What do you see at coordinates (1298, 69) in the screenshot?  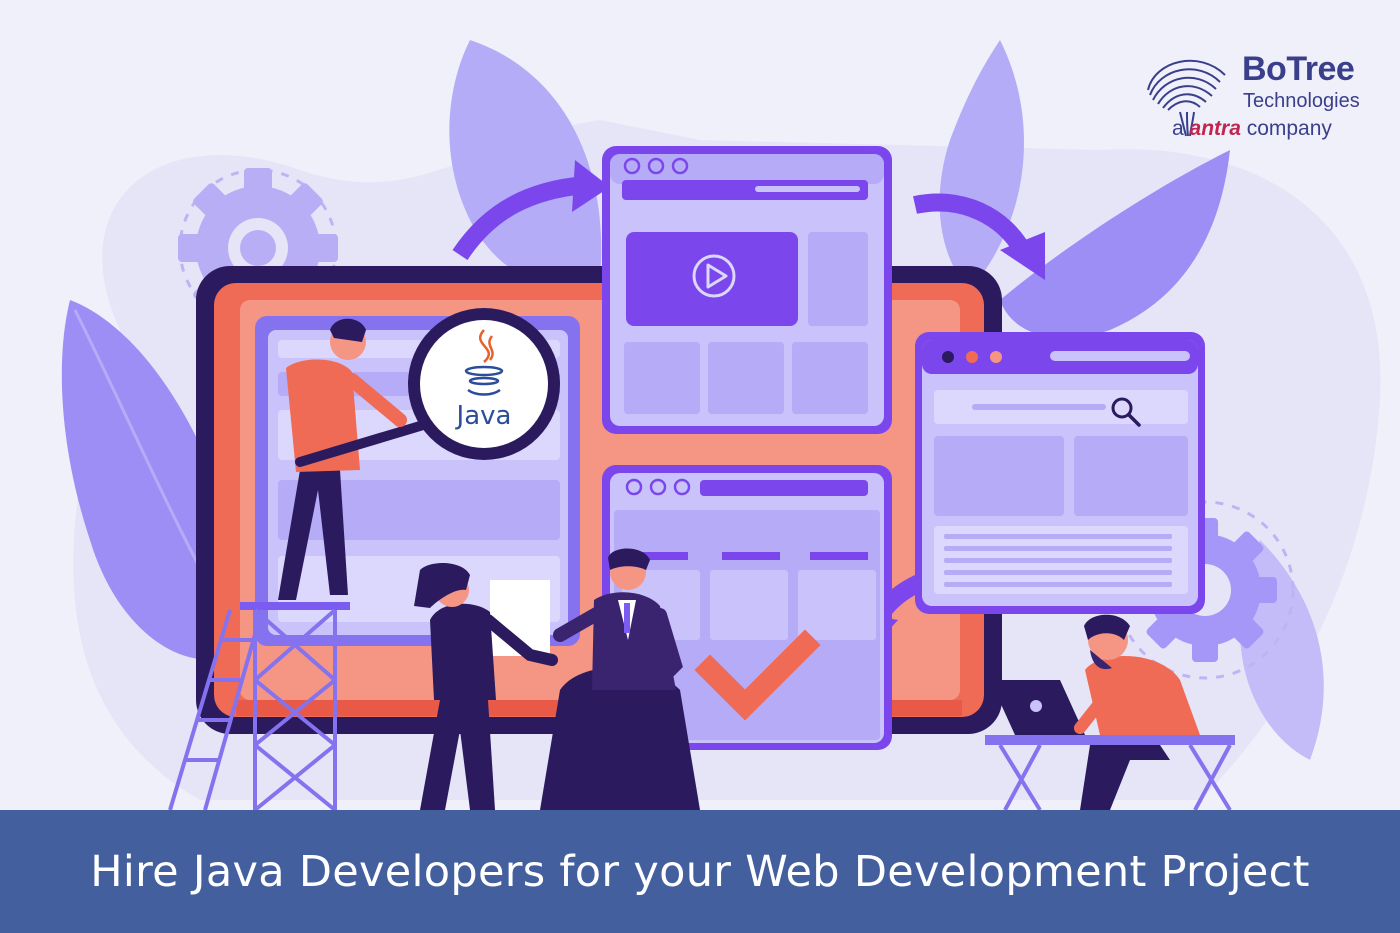 I see `logo-name: BoTree` at bounding box center [1298, 69].